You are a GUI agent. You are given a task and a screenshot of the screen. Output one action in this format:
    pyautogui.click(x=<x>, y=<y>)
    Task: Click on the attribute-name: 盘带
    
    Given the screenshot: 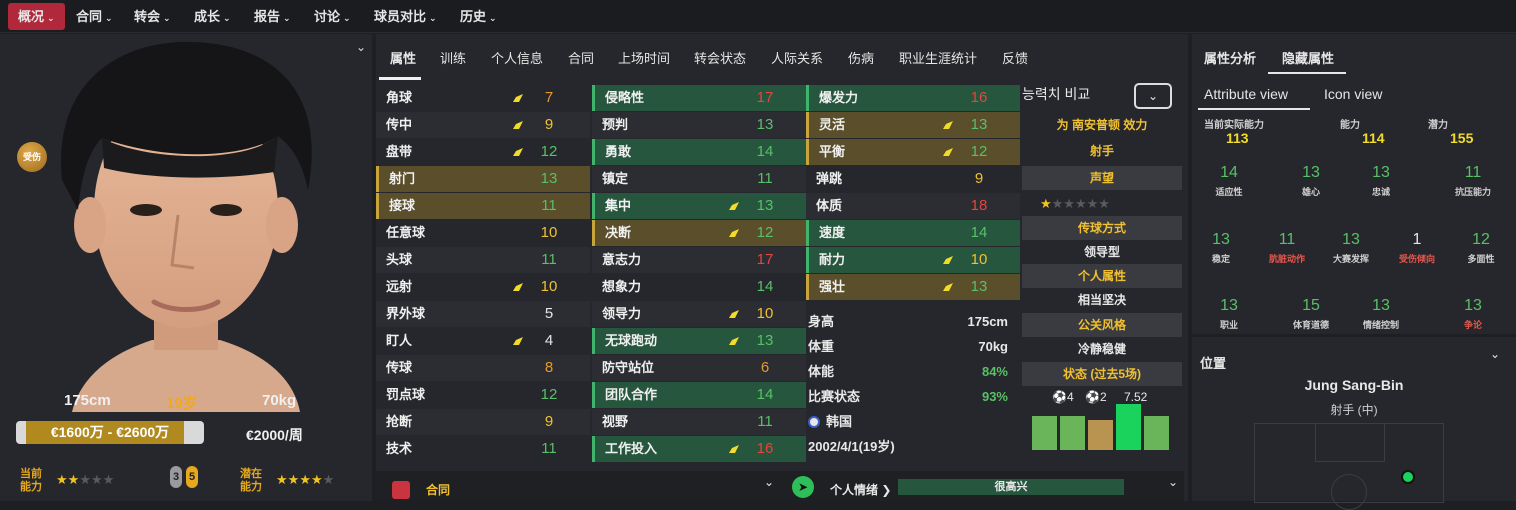 What is the action you would take?
    pyautogui.click(x=399, y=151)
    